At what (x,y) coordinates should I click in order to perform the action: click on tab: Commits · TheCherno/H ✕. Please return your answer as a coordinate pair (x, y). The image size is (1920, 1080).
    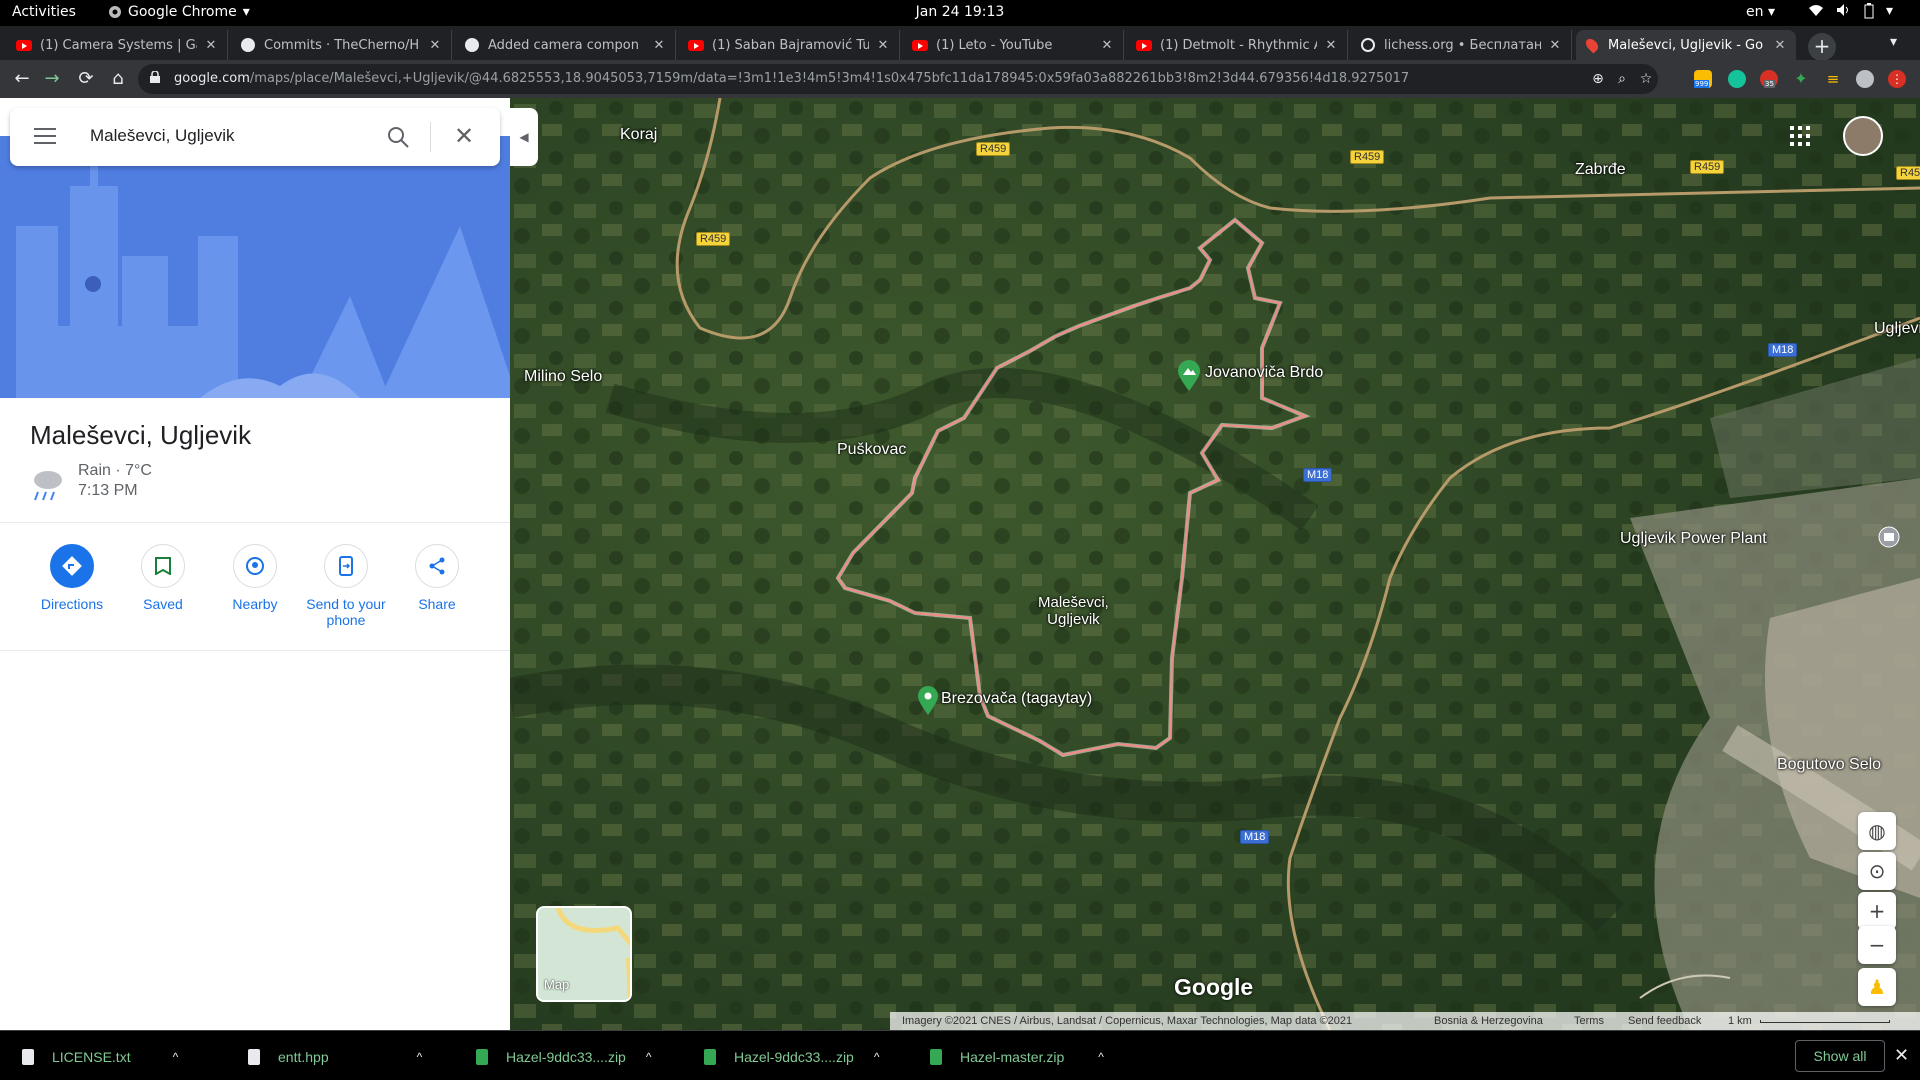
    Looking at the image, I should click on (342, 45).